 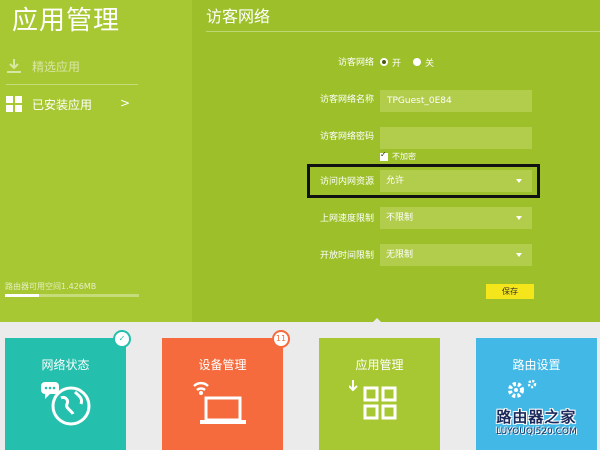 I want to click on watermark-url: LUYOUQI520.COM, so click(x=536, y=432).